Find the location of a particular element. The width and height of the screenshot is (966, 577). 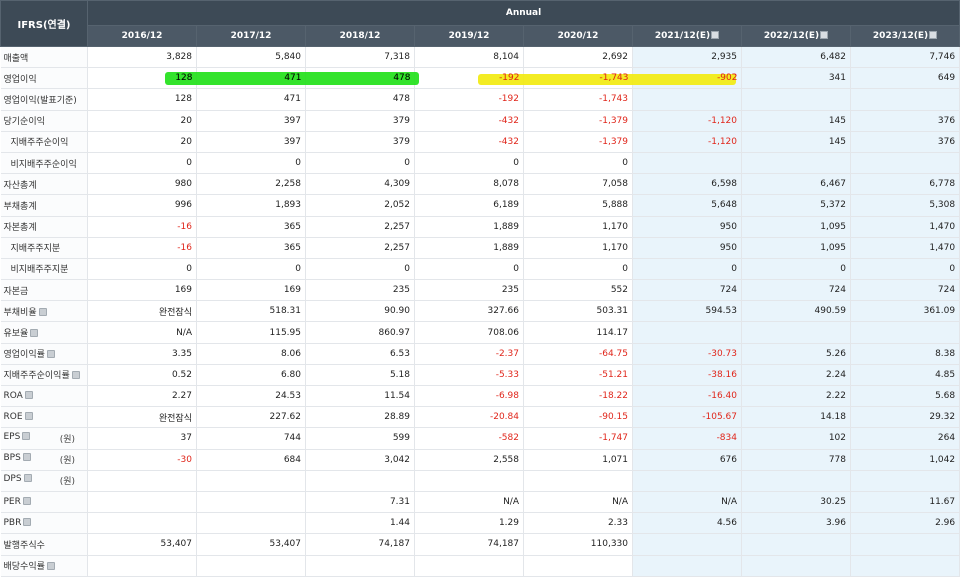

table-cell: 708.06 is located at coordinates (469, 332).